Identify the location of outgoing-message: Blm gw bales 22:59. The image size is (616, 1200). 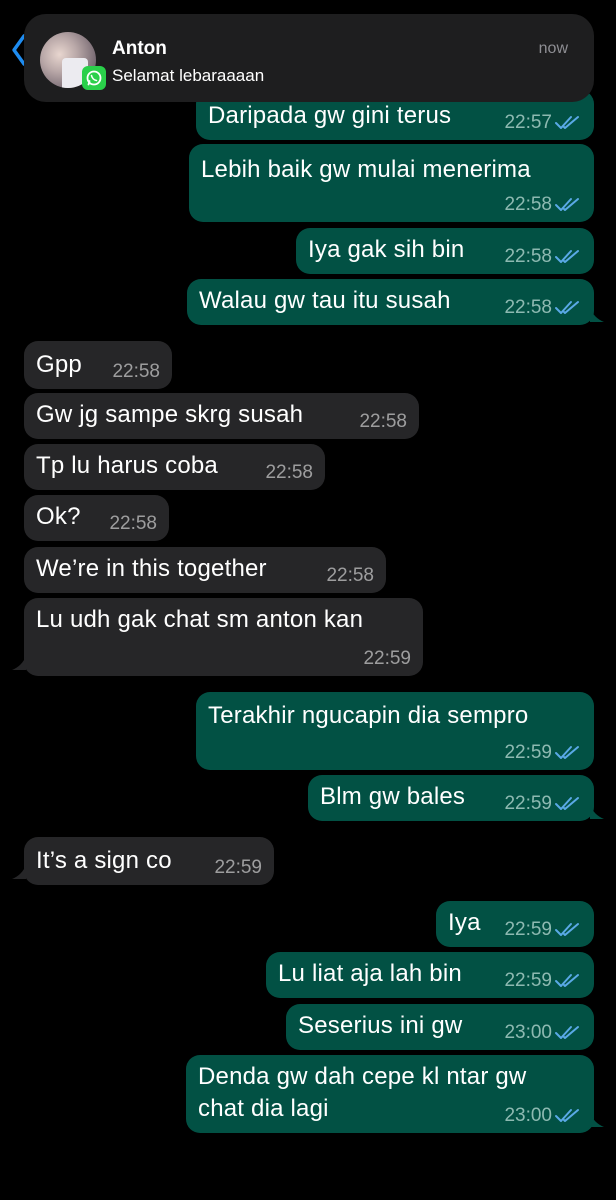
(451, 798).